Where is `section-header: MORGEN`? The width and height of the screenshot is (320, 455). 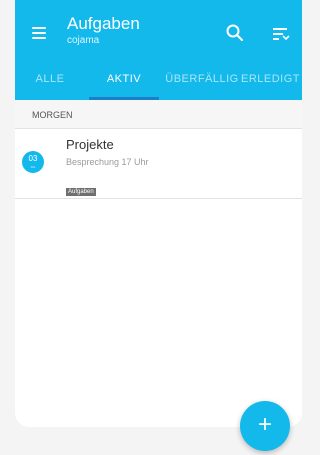 section-header: MORGEN is located at coordinates (158, 114).